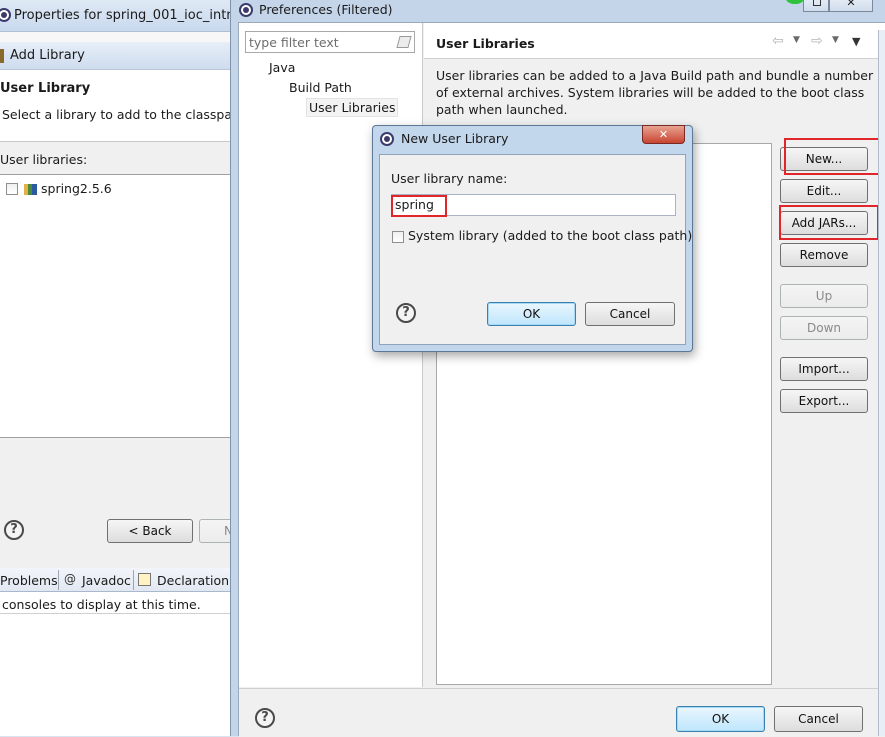 The height and width of the screenshot is (737, 885). Describe the element at coordinates (485, 43) in the screenshot. I see `page-title: User Libraries` at that location.